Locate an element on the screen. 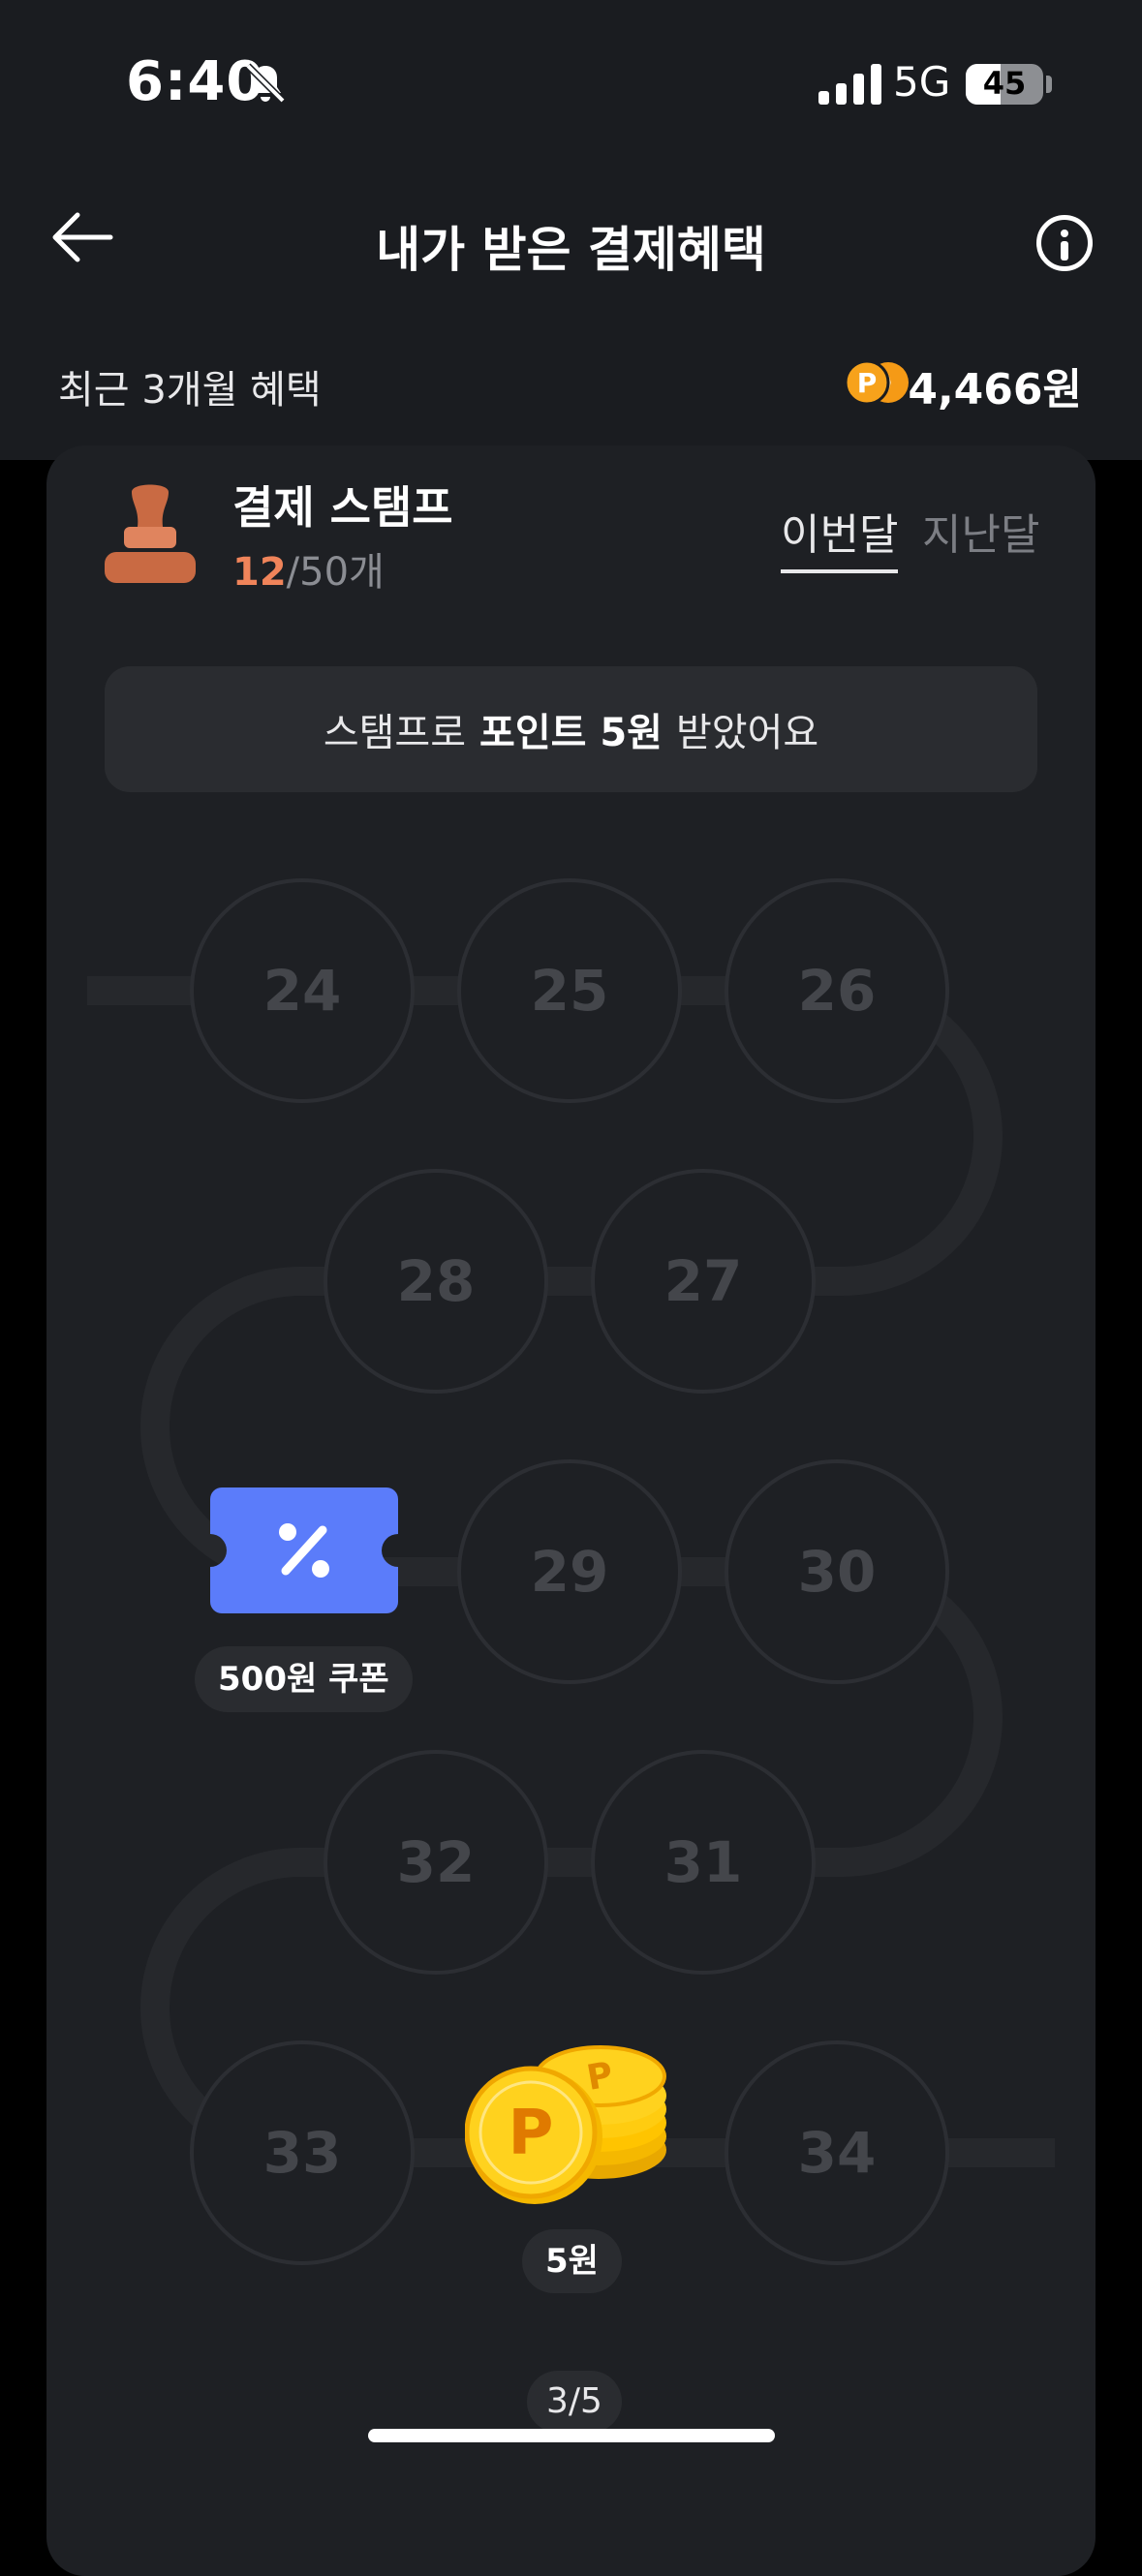 Image resolution: width=1142 pixels, height=2576 pixels. point-coins-reward-icon: P P is located at coordinates (571, 2122).